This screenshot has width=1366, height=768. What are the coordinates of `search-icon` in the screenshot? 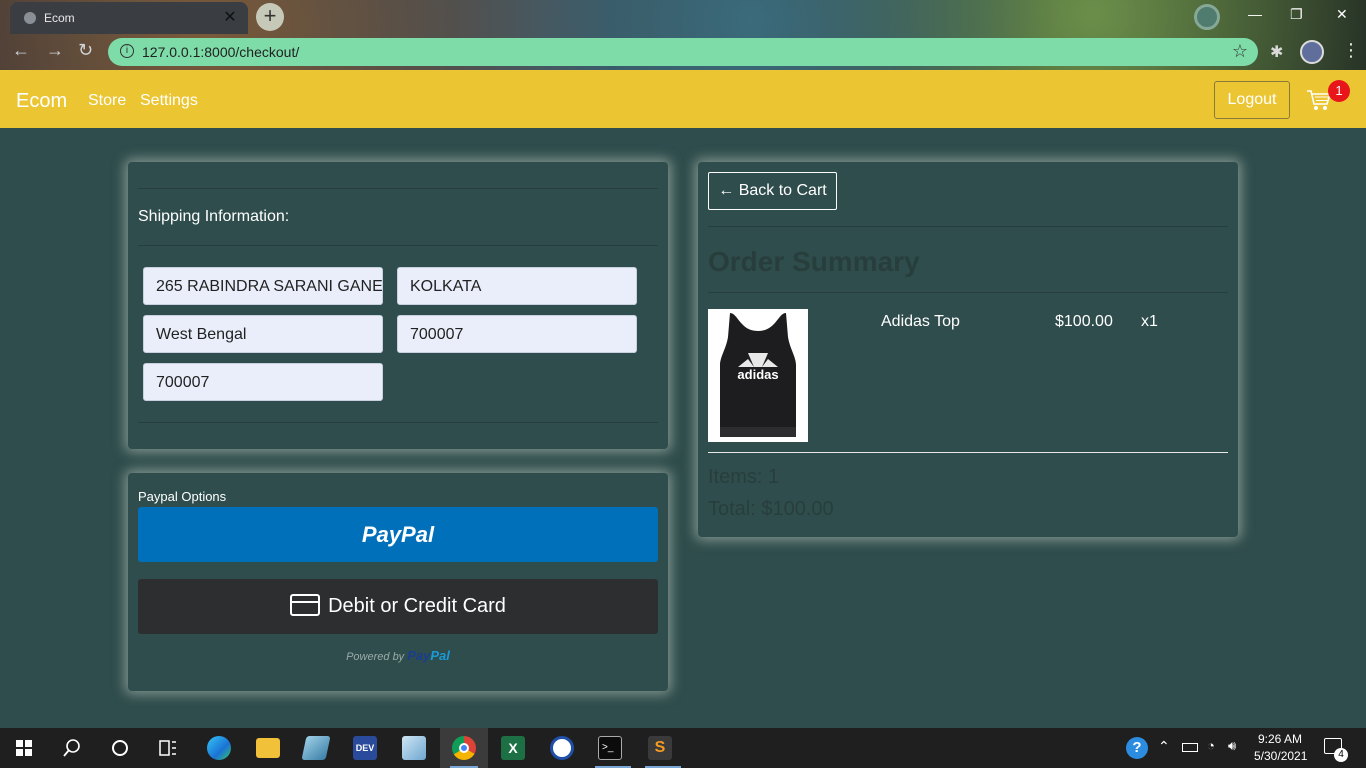 It's located at (72, 748).